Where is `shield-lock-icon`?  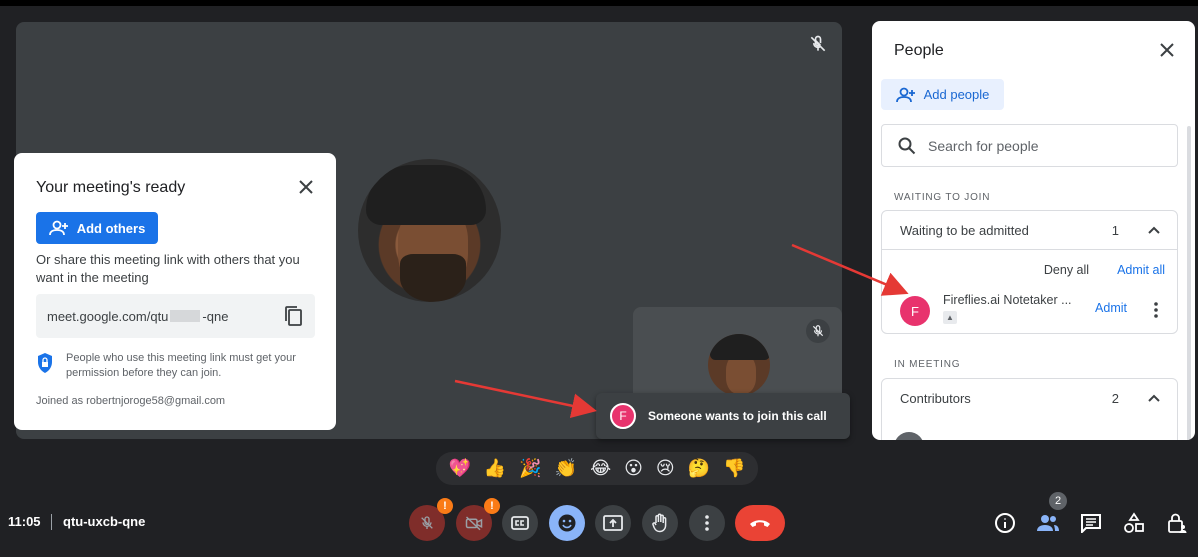 shield-lock-icon is located at coordinates (45, 363).